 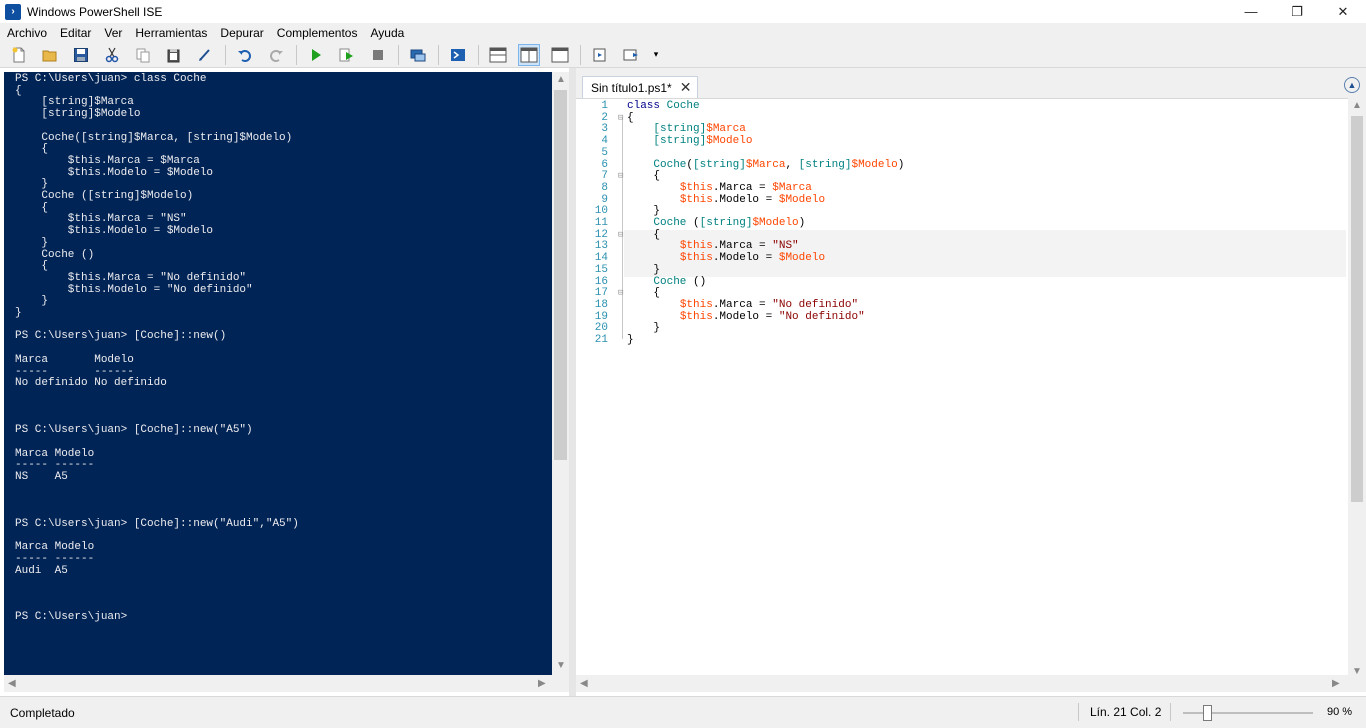 I want to click on menu-ayuda: Ayuda, so click(x=386, y=33).